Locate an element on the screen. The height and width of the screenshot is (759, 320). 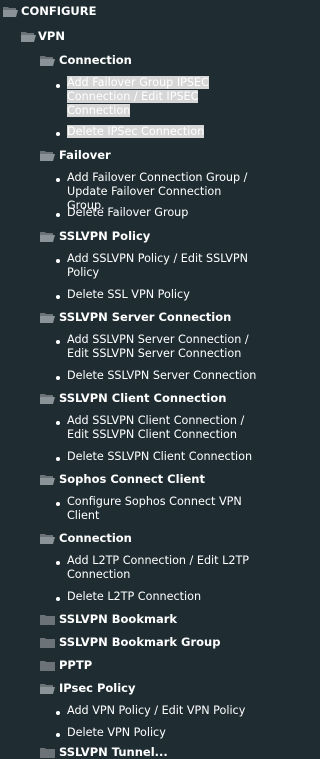
tree-node-pptp: PPTP is located at coordinates (75, 665).